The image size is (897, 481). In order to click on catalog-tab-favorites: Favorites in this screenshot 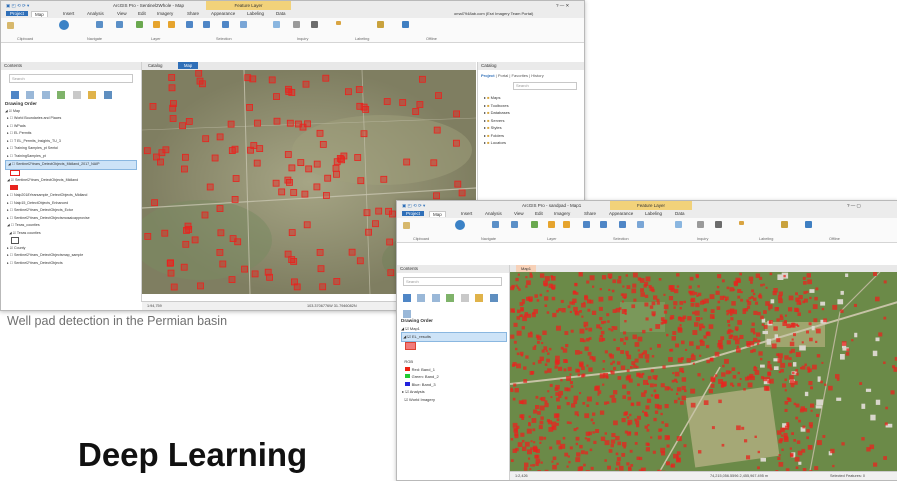, I will do `click(520, 75)`.